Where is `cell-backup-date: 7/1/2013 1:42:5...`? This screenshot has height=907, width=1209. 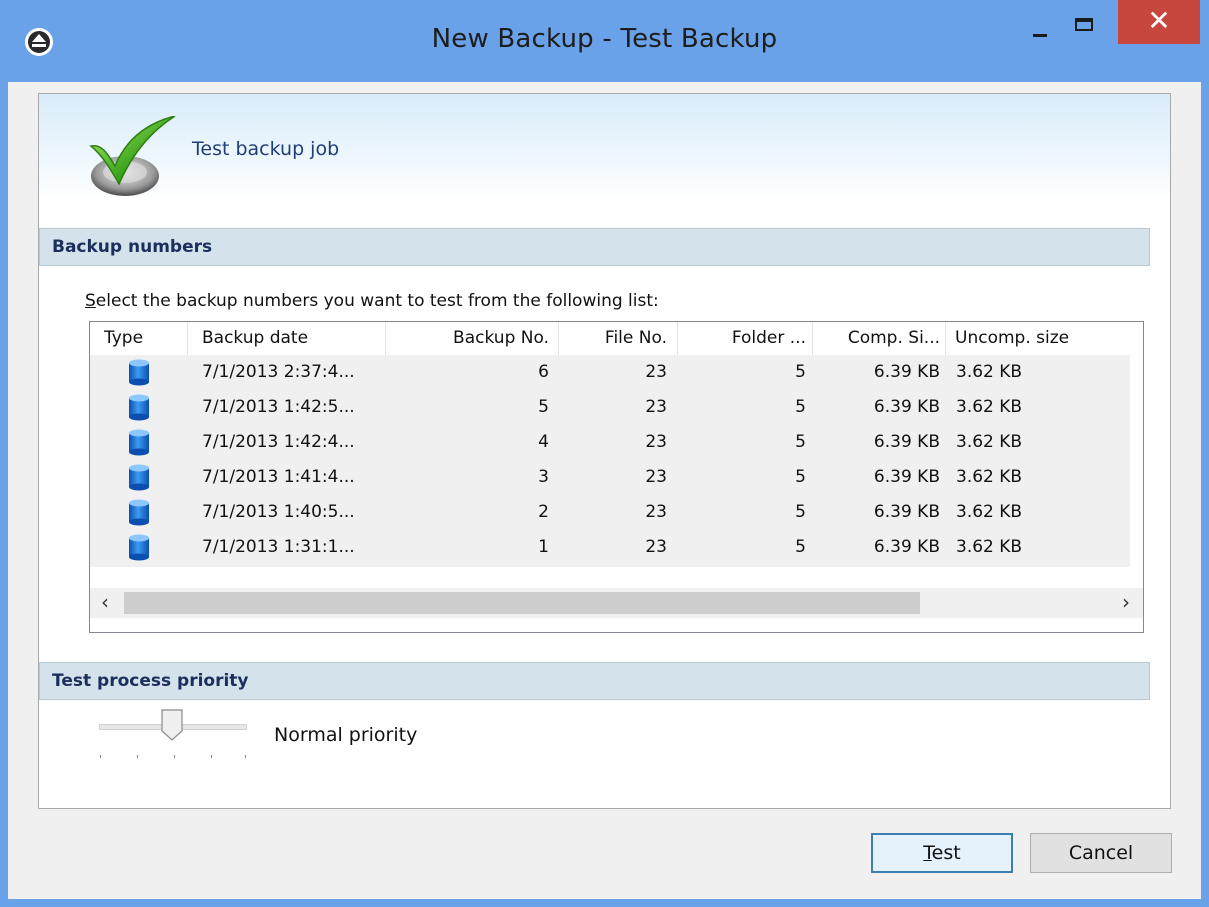
cell-backup-date: 7/1/2013 1:42:5... is located at coordinates (278, 407).